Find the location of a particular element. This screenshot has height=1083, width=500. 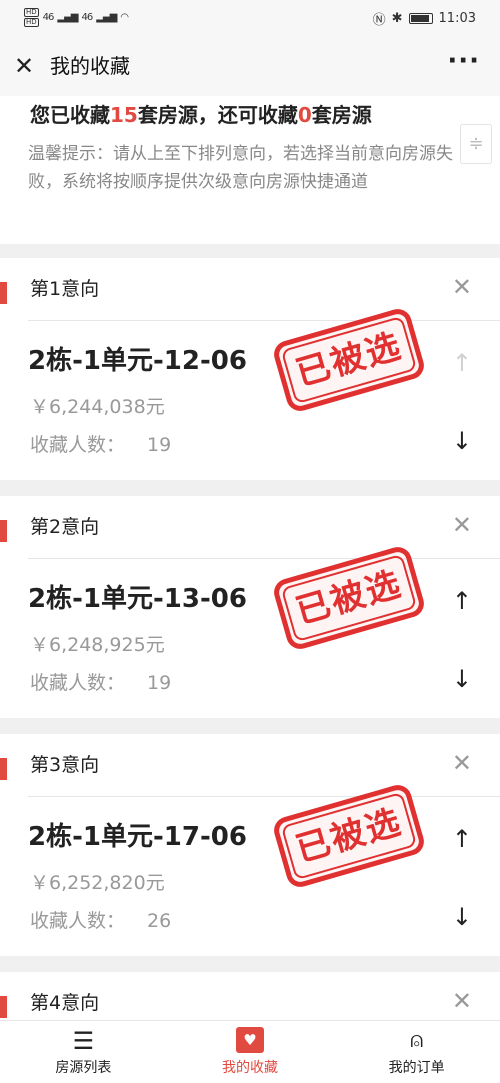

more-menu-icon: ··· is located at coordinates (463, 61).